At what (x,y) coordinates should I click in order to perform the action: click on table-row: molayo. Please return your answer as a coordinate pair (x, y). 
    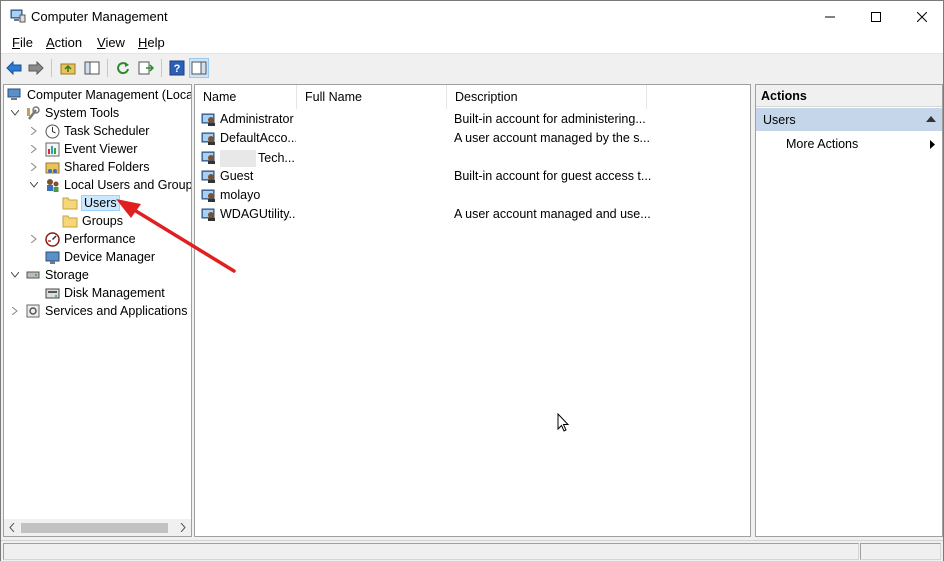
    Looking at the image, I should click on (472, 195).